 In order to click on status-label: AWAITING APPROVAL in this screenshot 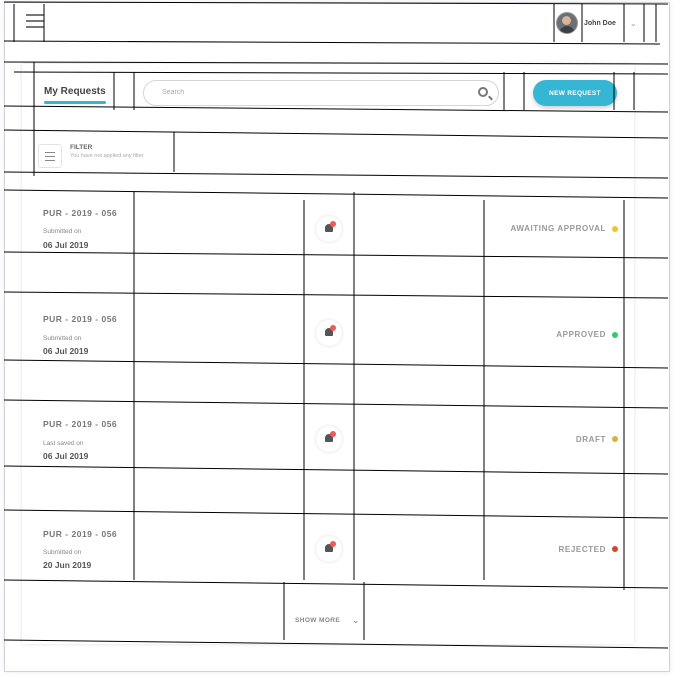, I will do `click(558, 228)`.